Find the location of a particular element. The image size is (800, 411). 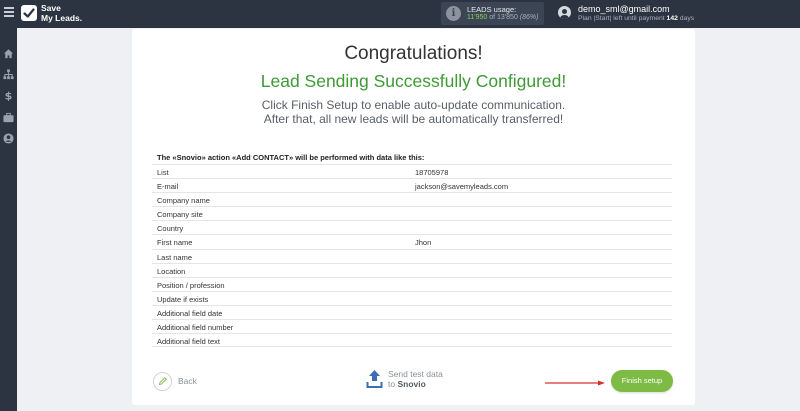

field-name: First name is located at coordinates (175, 243).